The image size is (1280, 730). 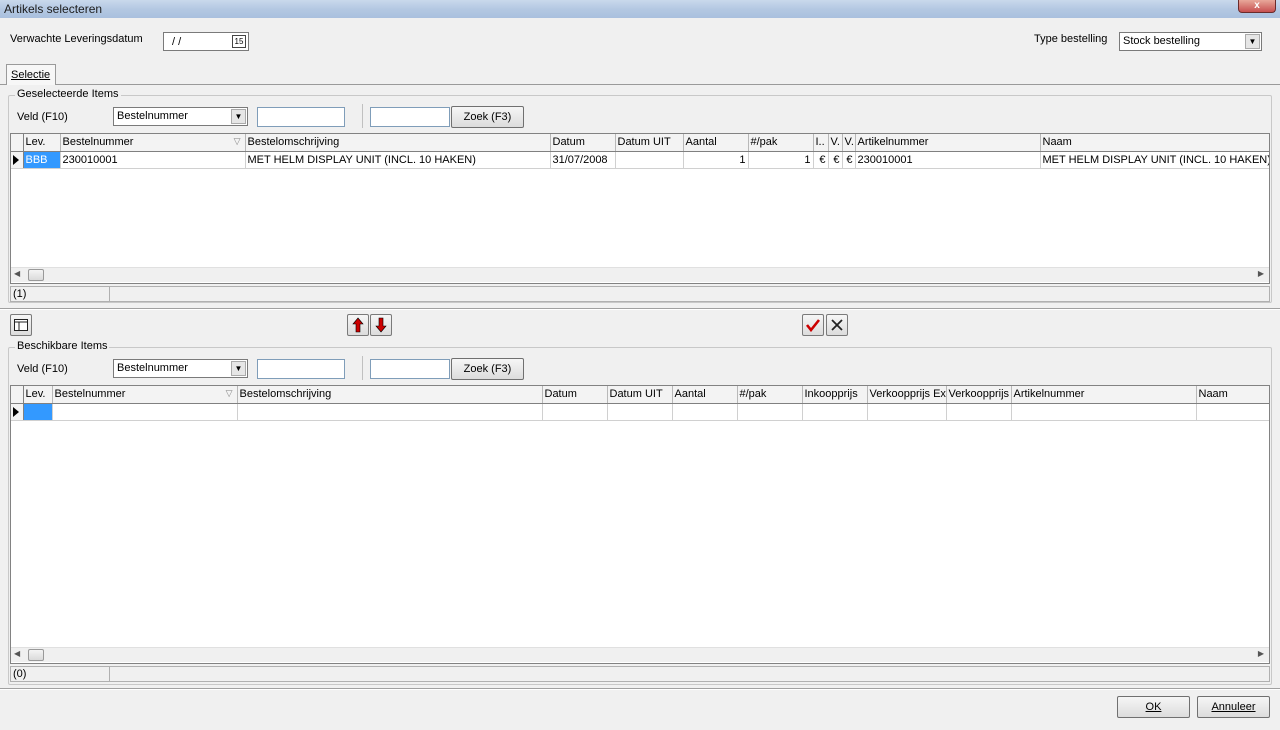 I want to click on available-search-input, so click(x=301, y=369).